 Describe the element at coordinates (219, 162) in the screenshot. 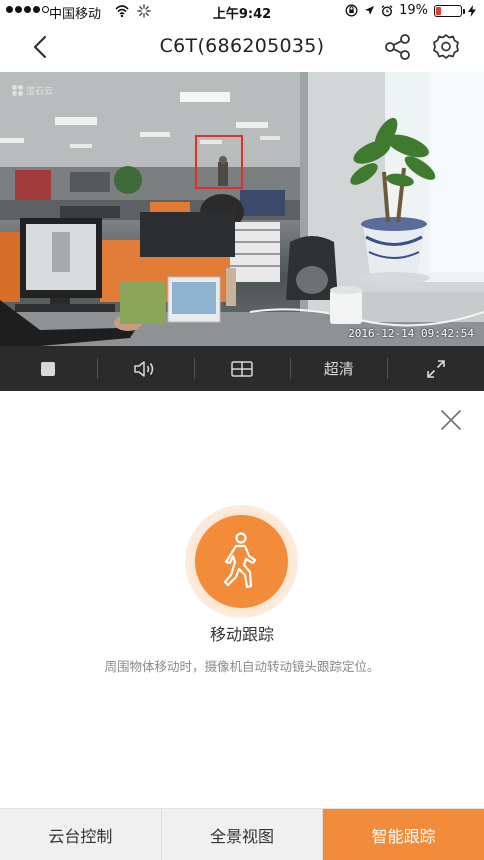

I see `motion-tracking-box` at that location.